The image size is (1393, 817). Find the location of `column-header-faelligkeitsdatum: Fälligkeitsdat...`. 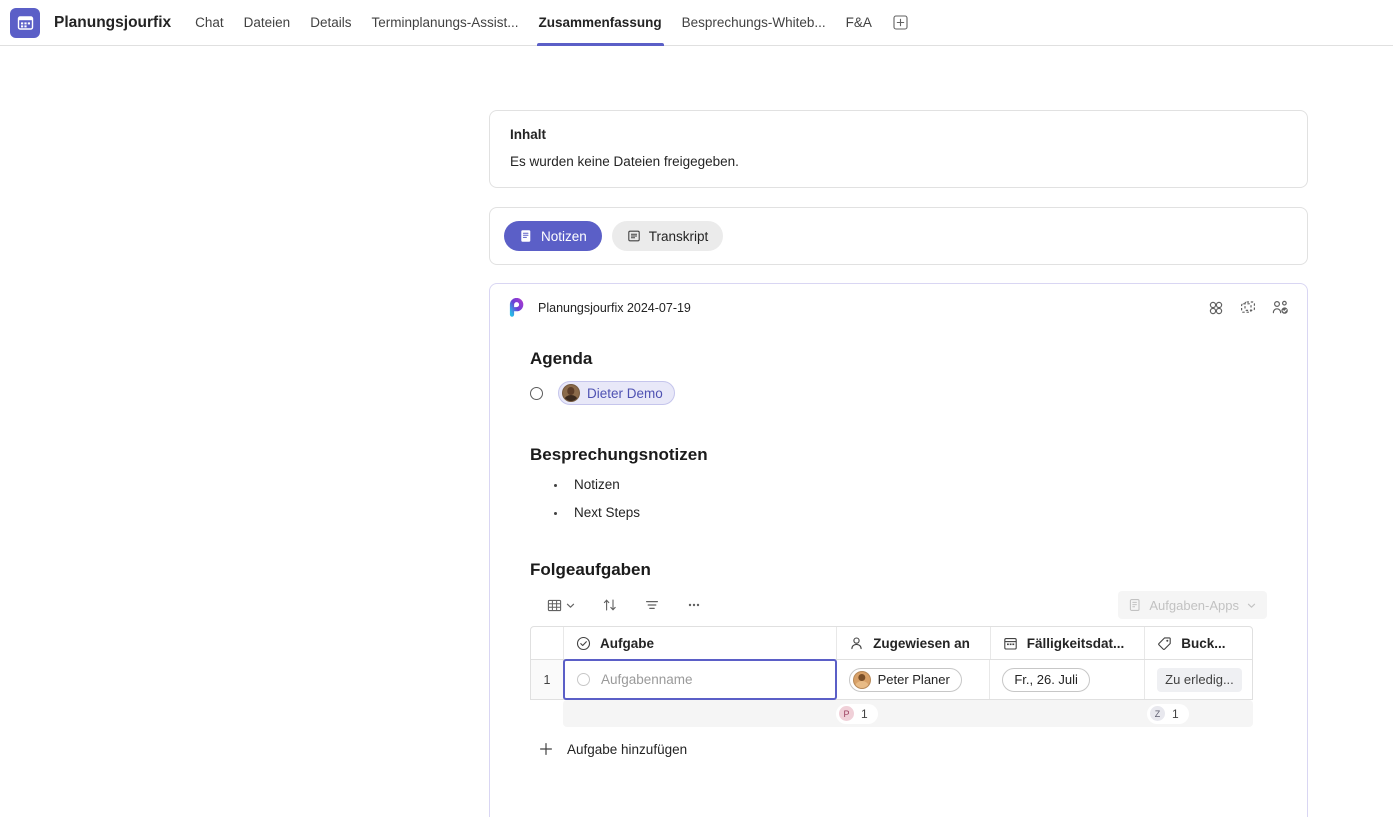

column-header-faelligkeitsdatum: Fälligkeitsdat... is located at coordinates (1068, 643).